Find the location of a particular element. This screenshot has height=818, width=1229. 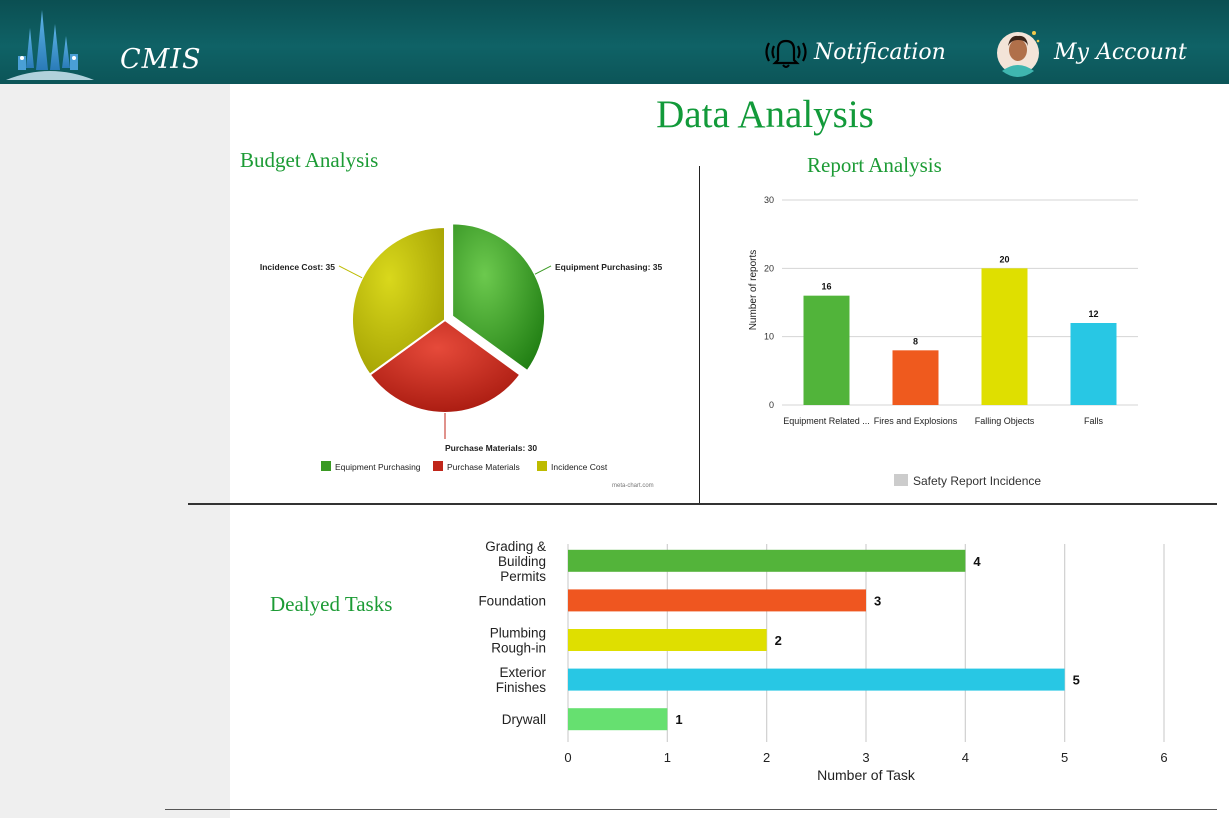

bar-value-label: 1 is located at coordinates (678, 719).